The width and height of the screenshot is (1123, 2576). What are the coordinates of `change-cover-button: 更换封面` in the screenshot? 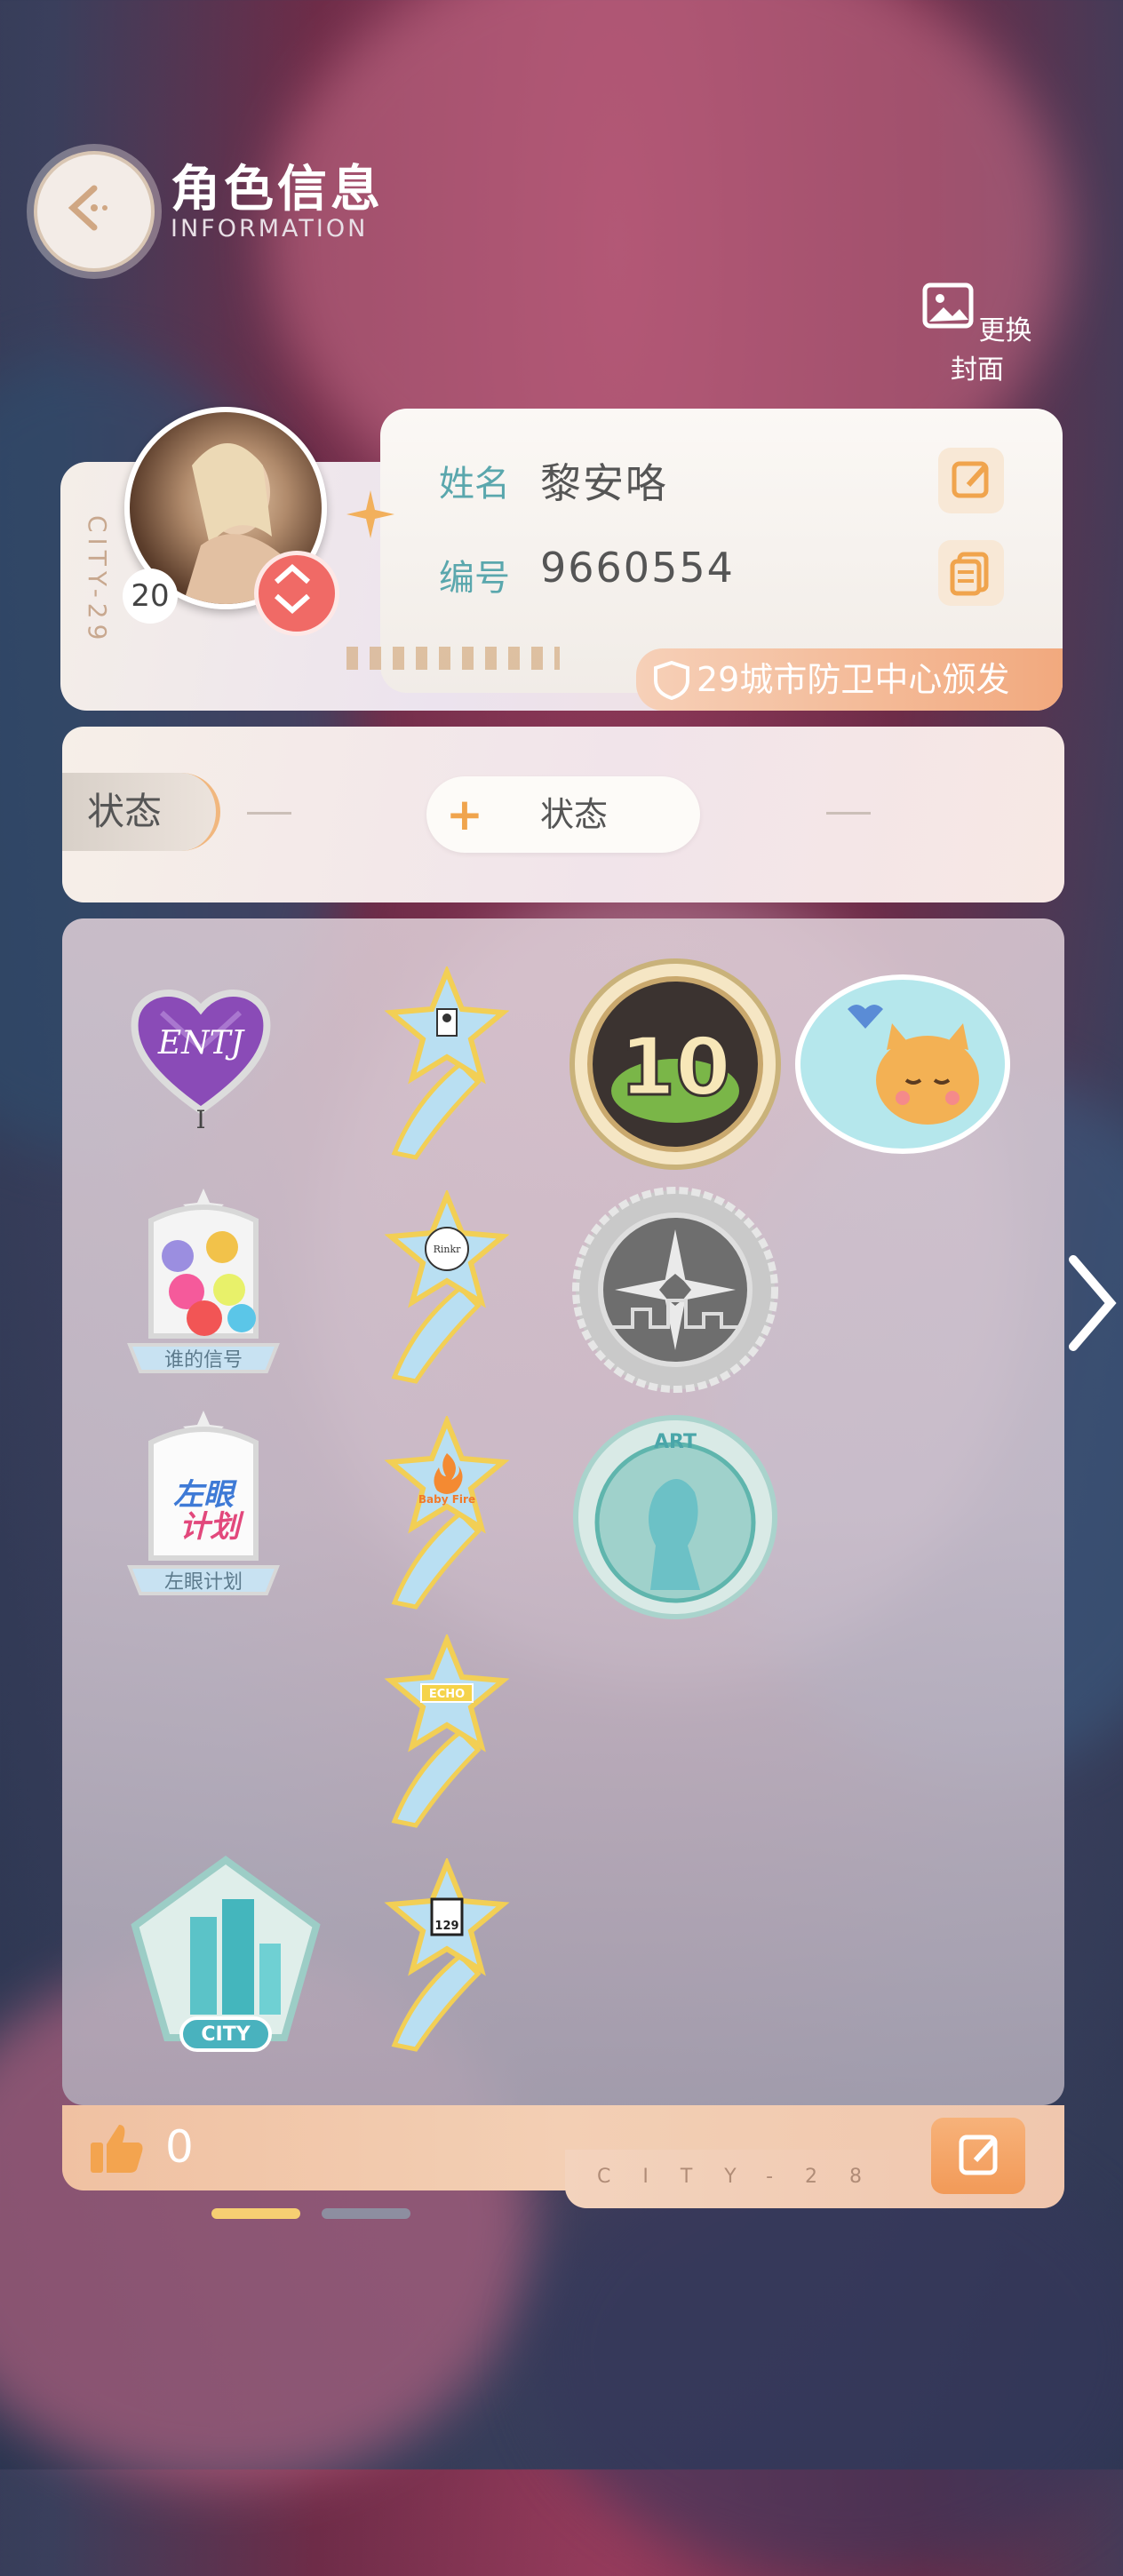 It's located at (977, 335).